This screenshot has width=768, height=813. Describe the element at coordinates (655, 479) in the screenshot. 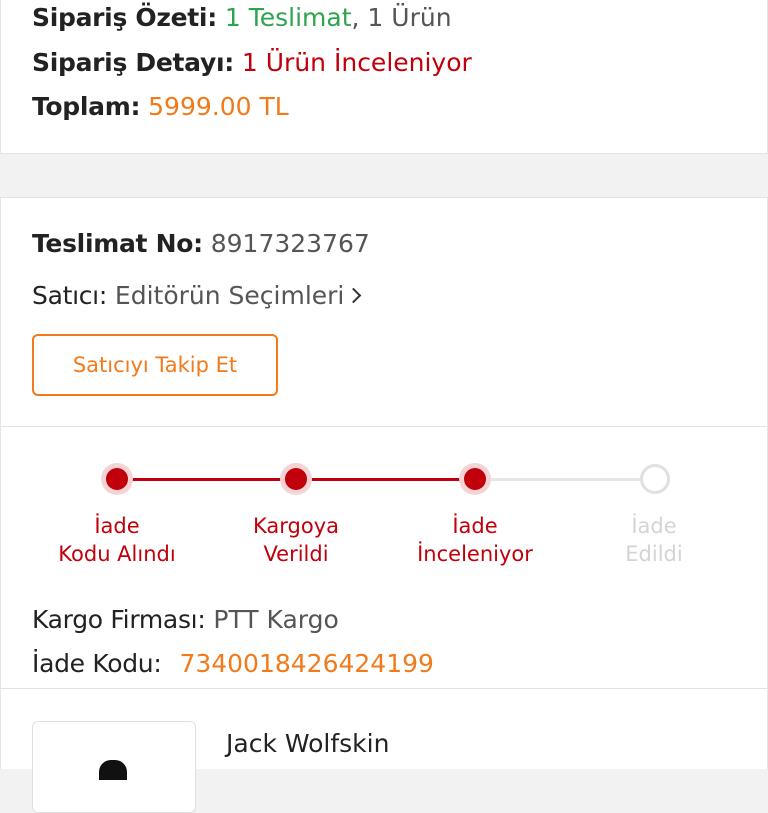

I see `tracker-step-4-dot` at that location.